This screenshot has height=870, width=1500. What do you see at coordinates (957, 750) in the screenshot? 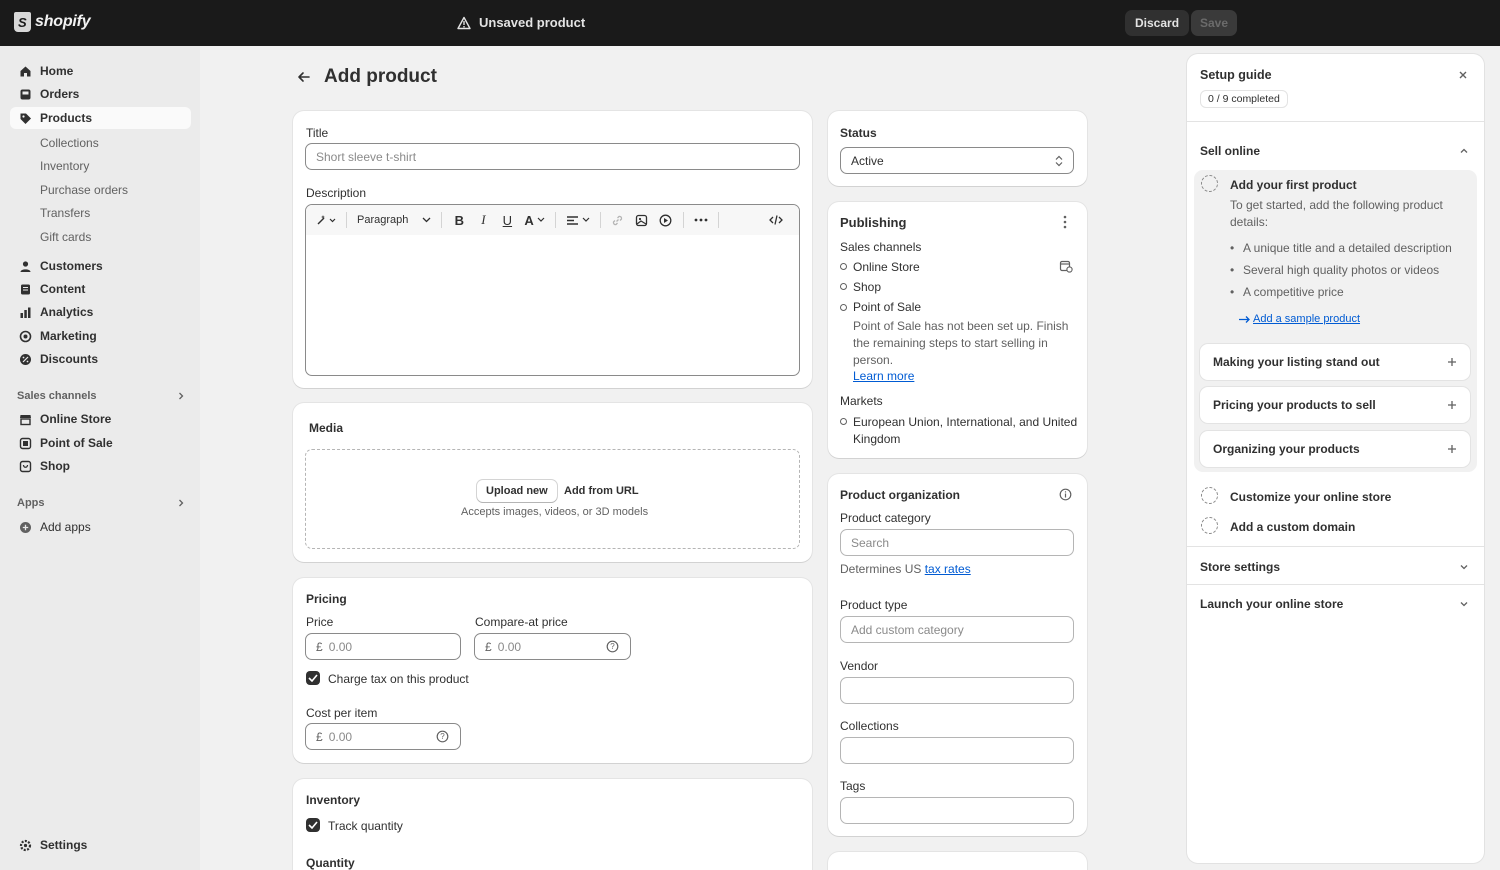
I see `collections-input` at bounding box center [957, 750].